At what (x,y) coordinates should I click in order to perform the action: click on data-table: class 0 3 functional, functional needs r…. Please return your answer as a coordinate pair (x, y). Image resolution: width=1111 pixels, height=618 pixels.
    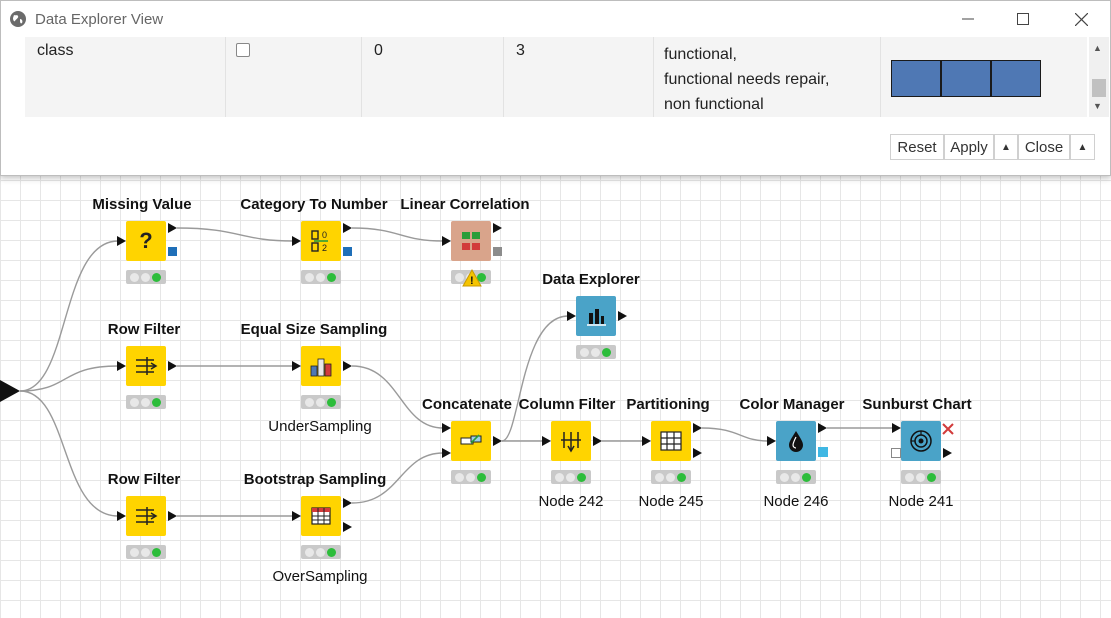
    Looking at the image, I should click on (556, 77).